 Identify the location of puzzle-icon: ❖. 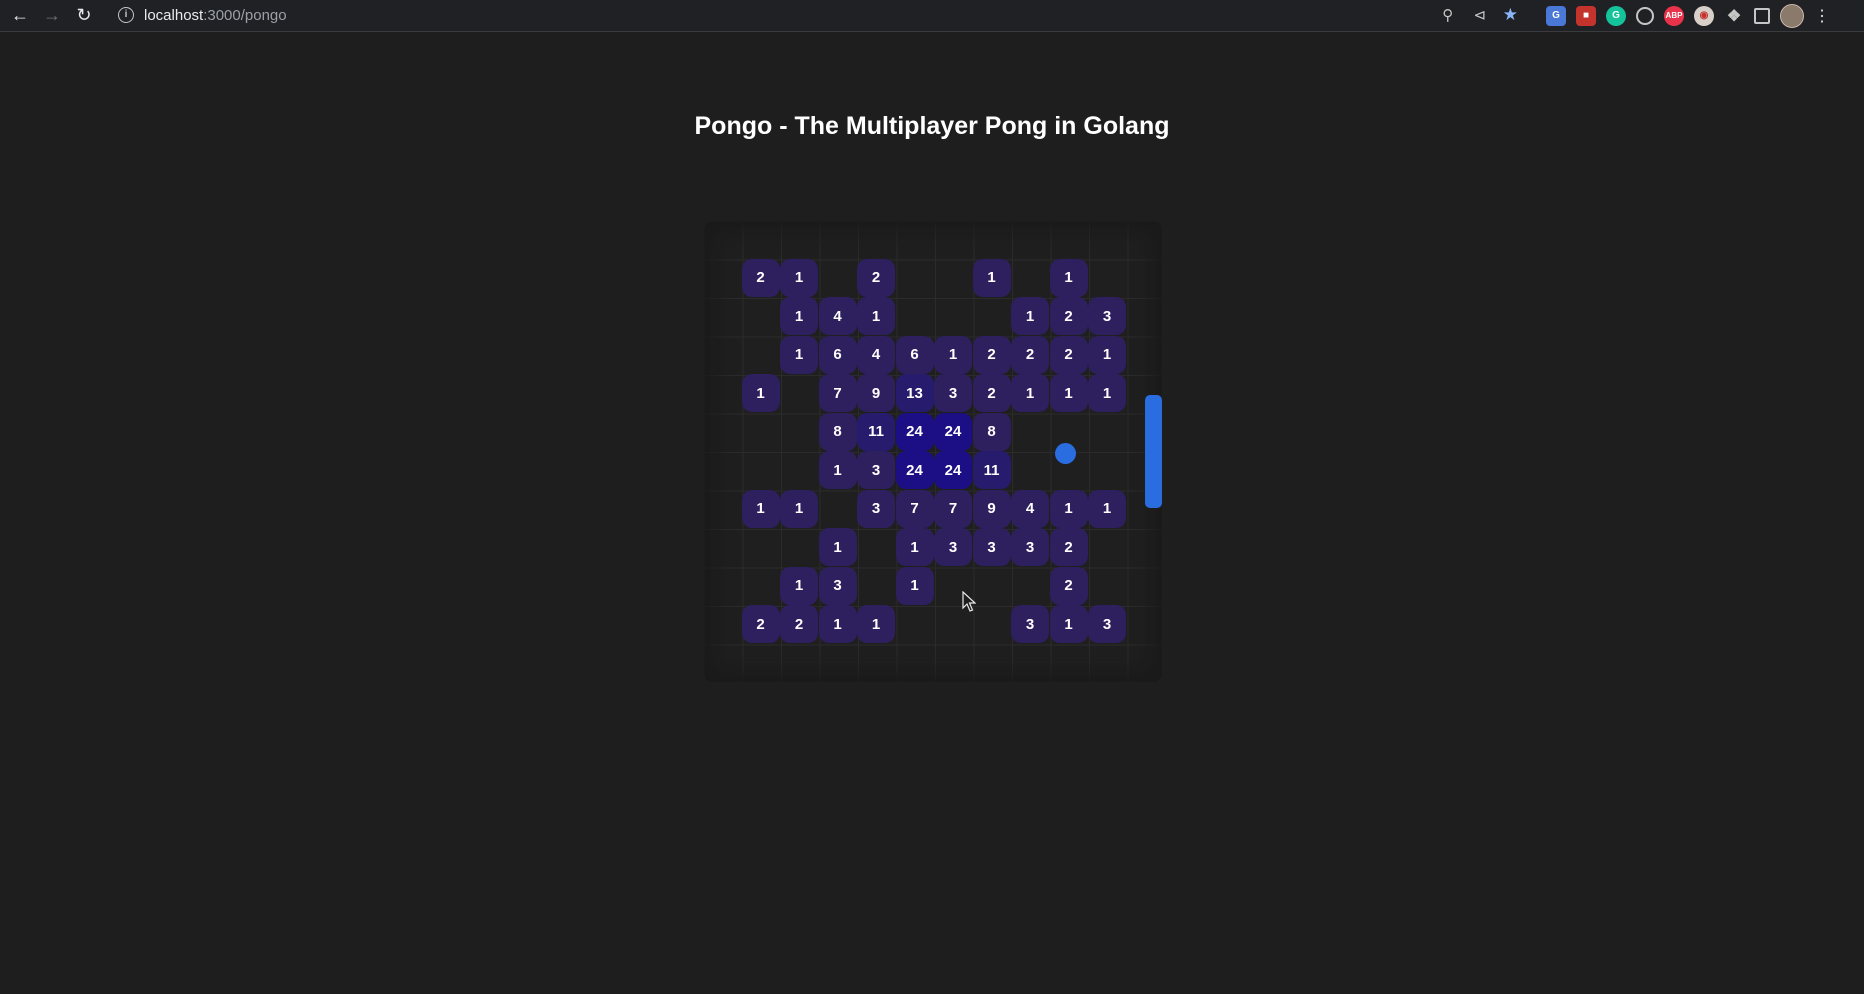
(1734, 16).